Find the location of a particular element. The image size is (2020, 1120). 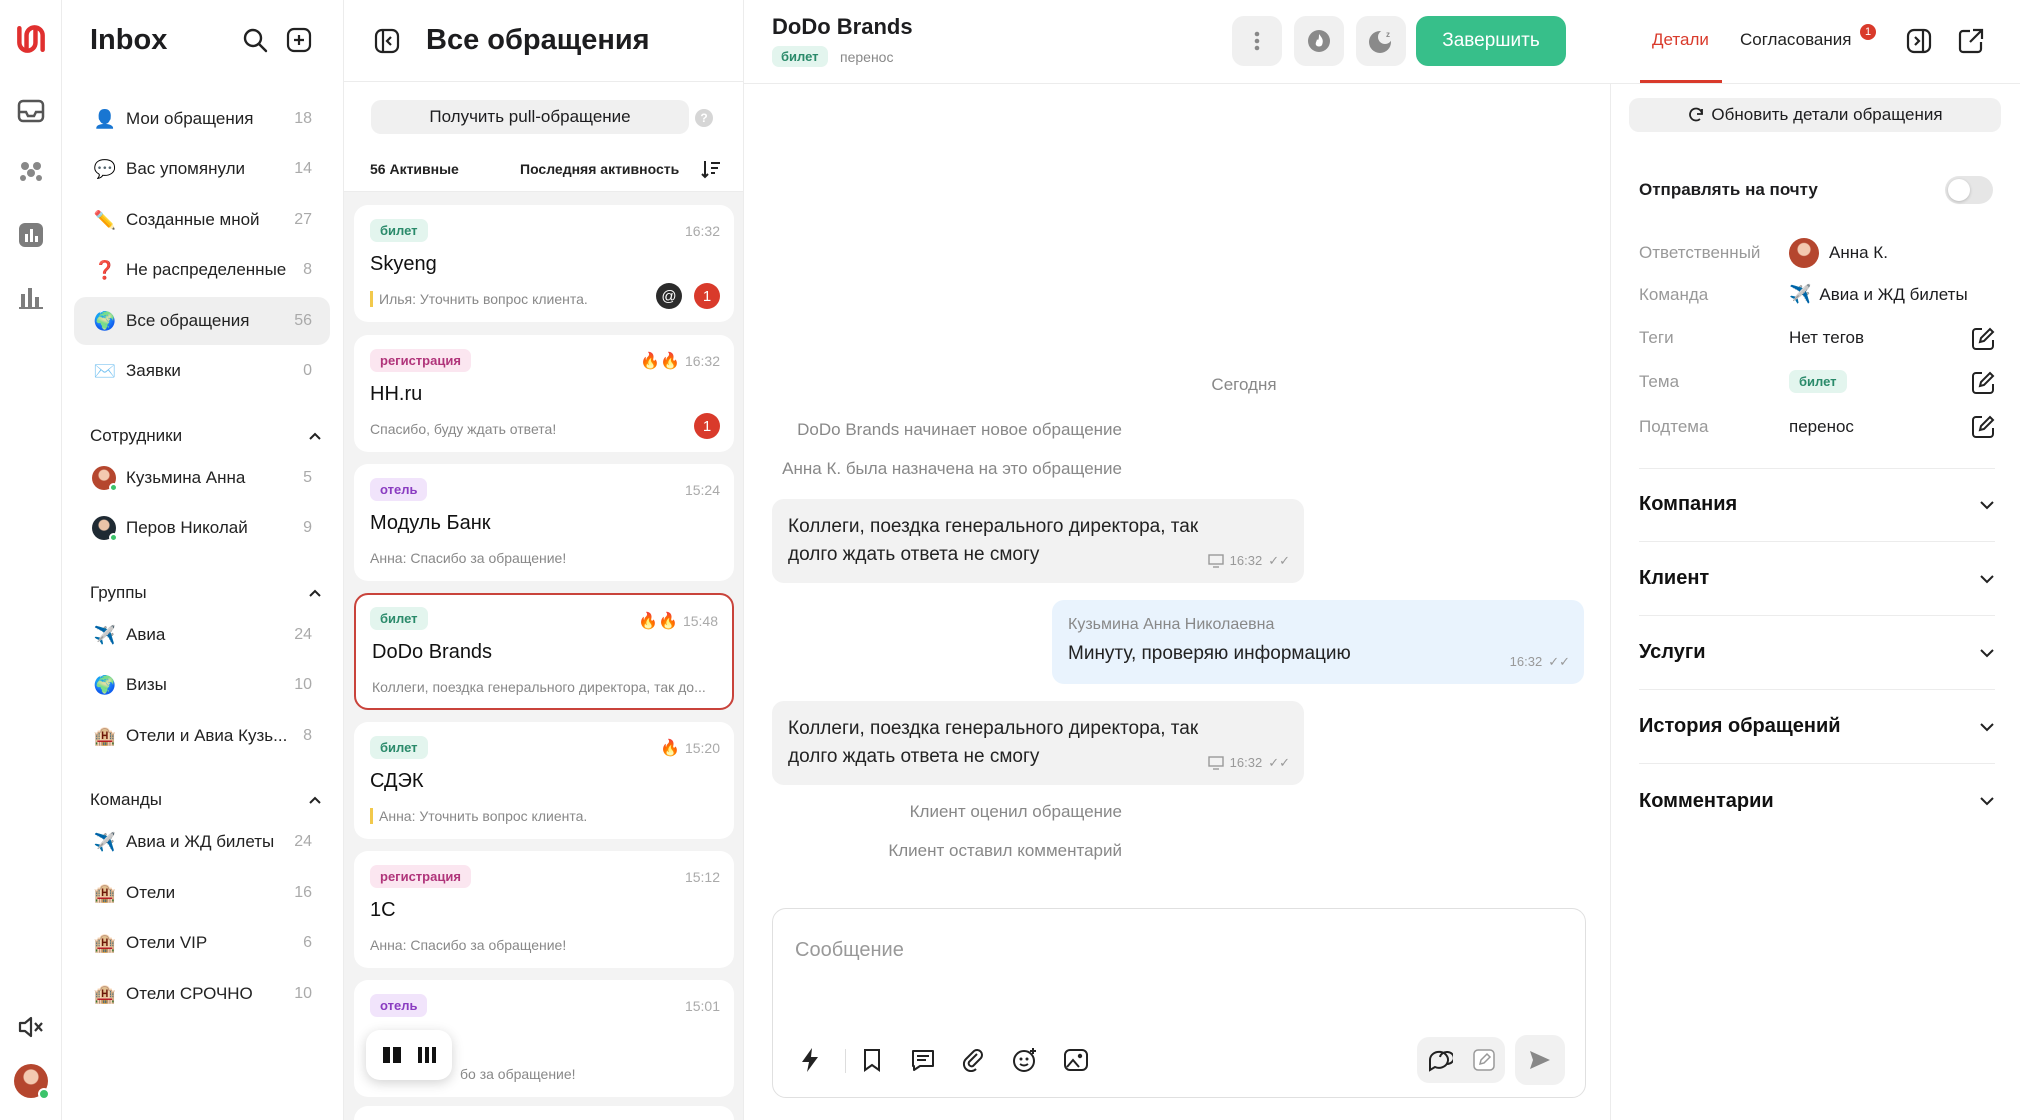

user-avatar is located at coordinates (32, 1082).